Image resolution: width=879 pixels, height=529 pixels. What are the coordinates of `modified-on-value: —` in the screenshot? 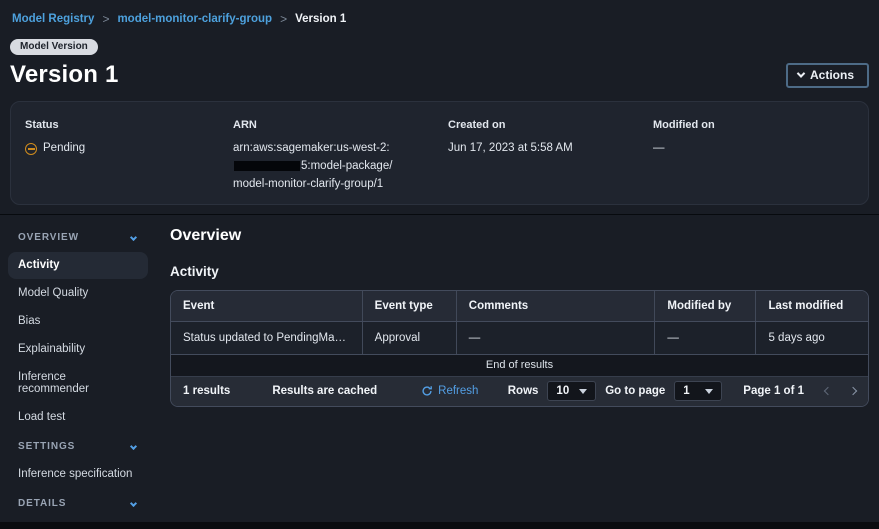 It's located at (659, 148).